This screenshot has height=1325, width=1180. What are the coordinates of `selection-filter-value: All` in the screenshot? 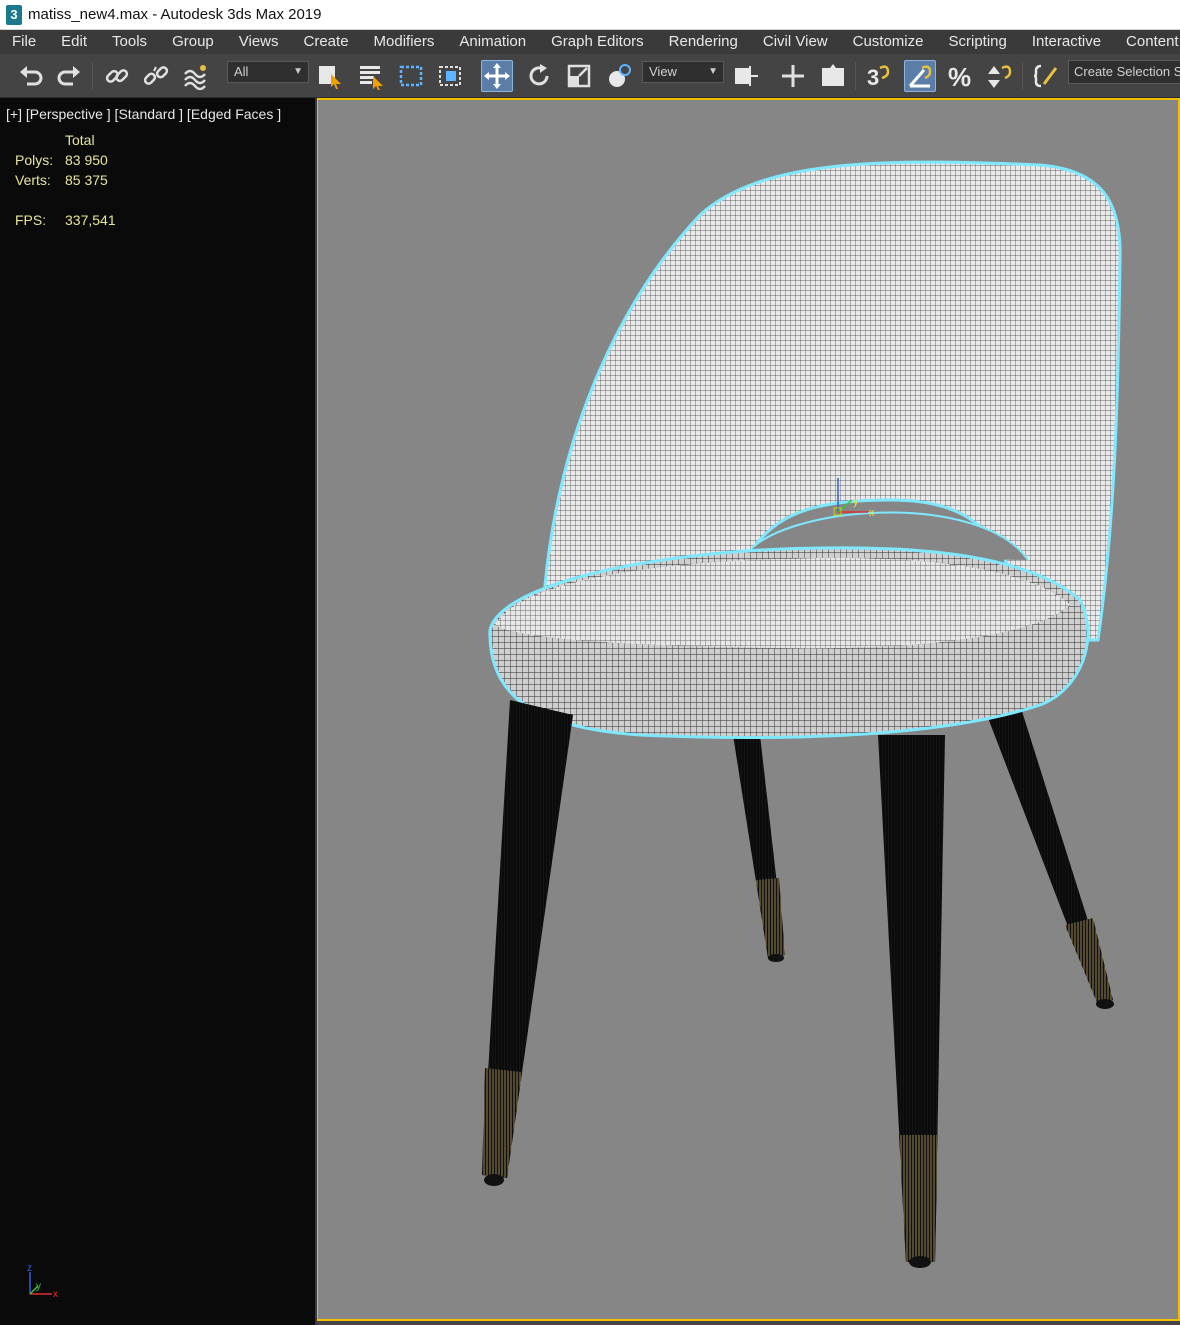 It's located at (241, 71).